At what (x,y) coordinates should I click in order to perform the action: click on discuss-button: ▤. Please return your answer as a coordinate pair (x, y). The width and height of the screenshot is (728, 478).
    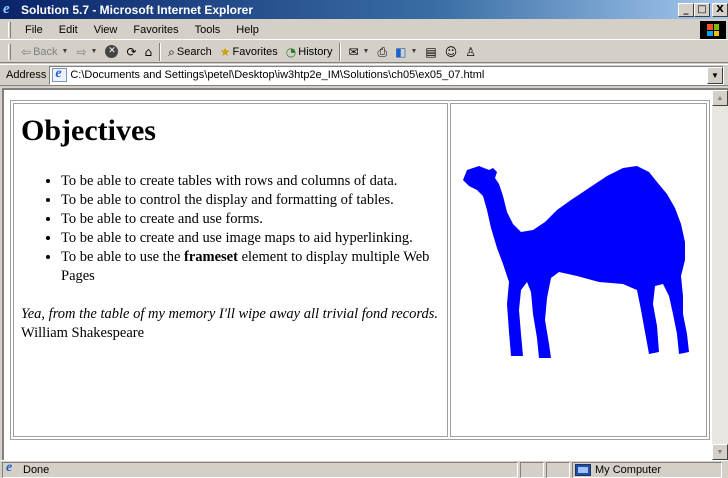
    Looking at the image, I should click on (430, 52).